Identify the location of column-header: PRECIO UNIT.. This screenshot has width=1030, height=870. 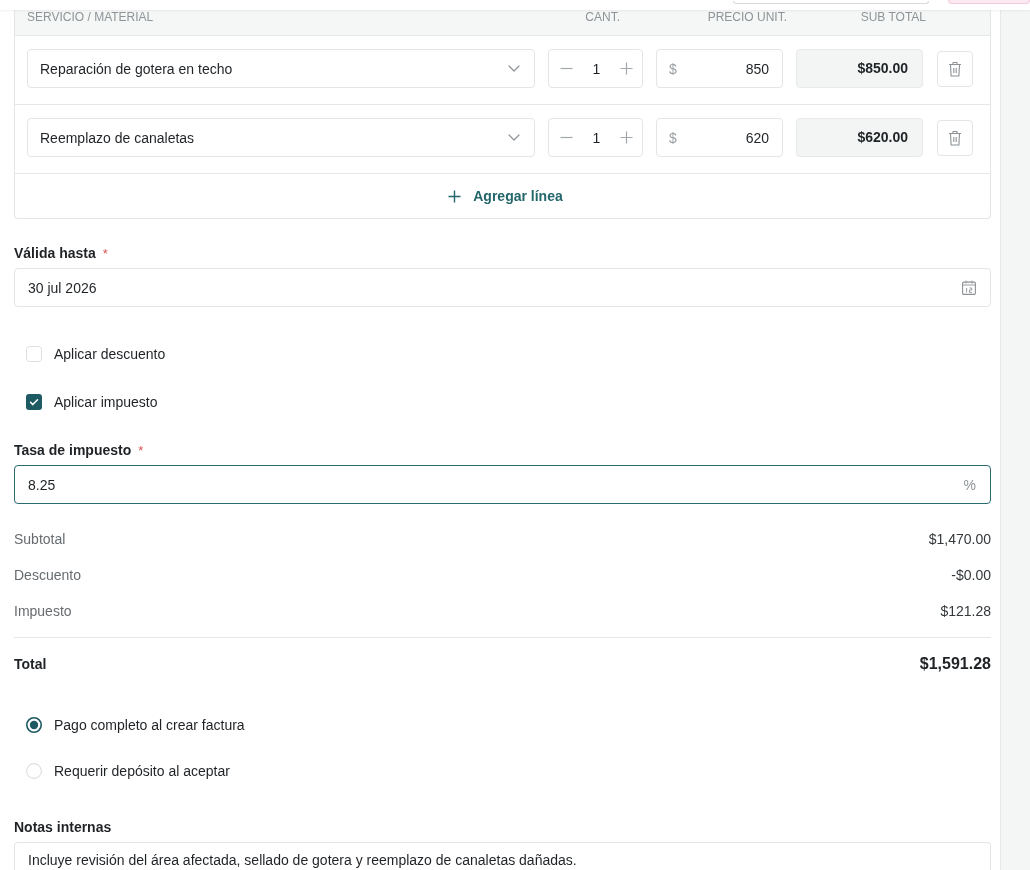
(747, 17).